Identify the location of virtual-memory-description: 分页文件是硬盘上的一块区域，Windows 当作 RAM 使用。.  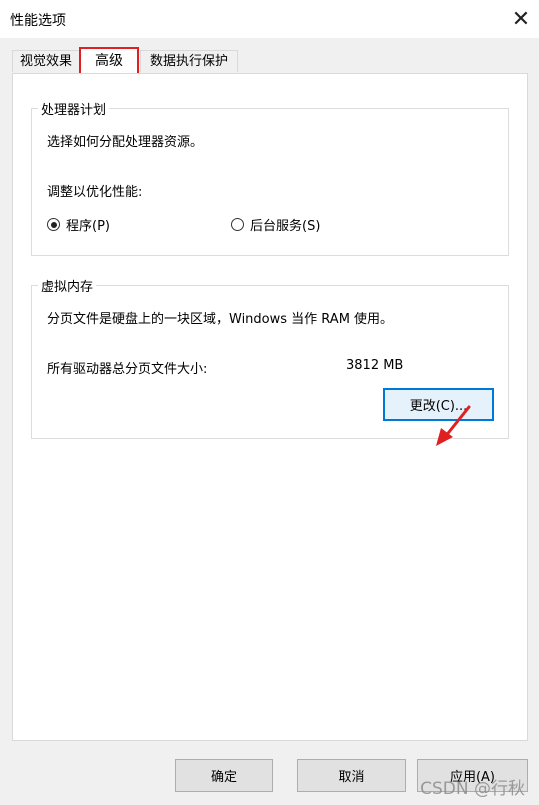
(220, 319).